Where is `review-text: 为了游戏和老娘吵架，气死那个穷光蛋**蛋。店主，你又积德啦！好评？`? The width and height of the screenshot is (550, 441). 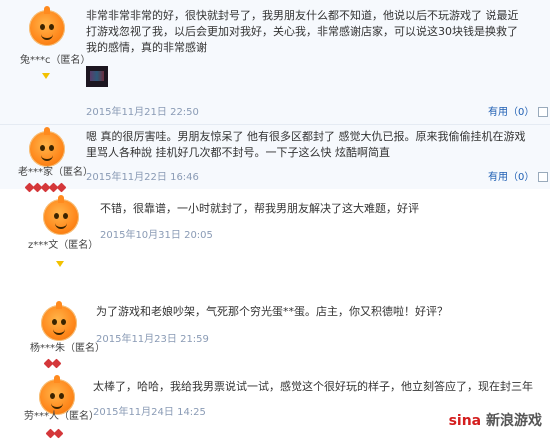 review-text: 为了游戏和老娘吵架，气死那个穷光蛋**蛋。店主，你又积德啦！好评？ is located at coordinates (272, 311).